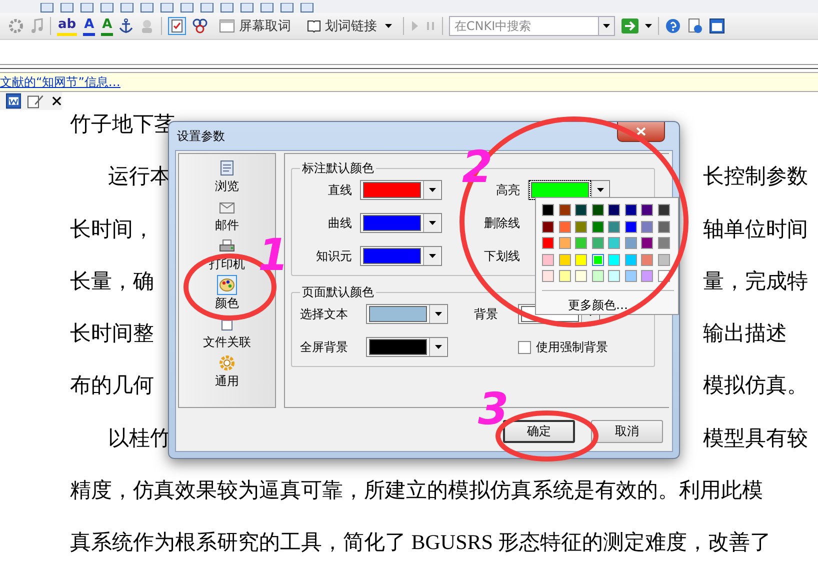  Describe the element at coordinates (421, 542) in the screenshot. I see `document-text: 真系统作为根系研究的工具，简化了 BGUSRS 形态特征的测定难度，改善了` at that location.